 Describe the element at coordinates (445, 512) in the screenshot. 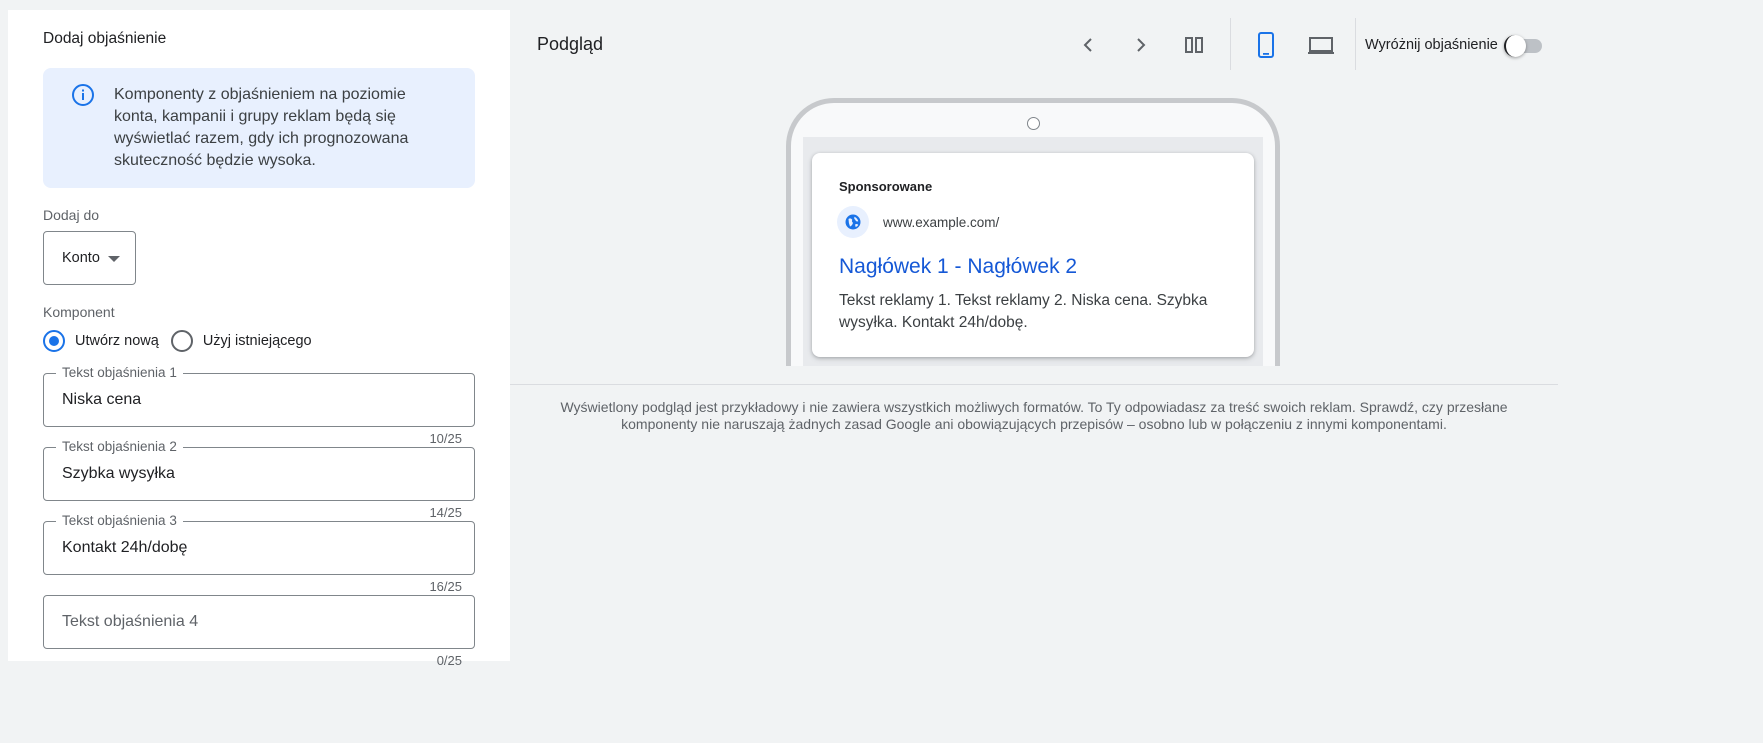

I see `char-counter-2: 14/25` at that location.